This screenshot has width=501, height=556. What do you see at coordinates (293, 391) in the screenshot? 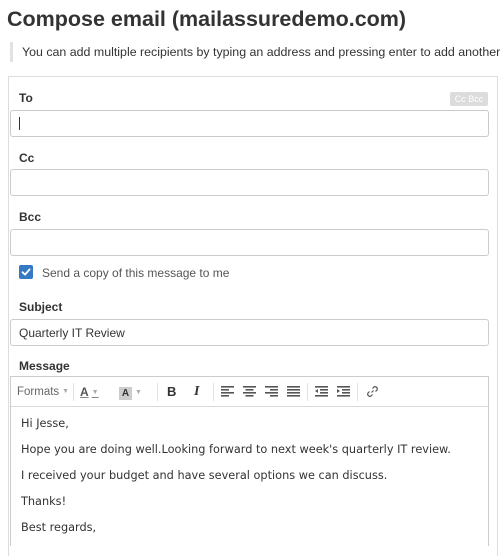
I see `align-justify-icon` at bounding box center [293, 391].